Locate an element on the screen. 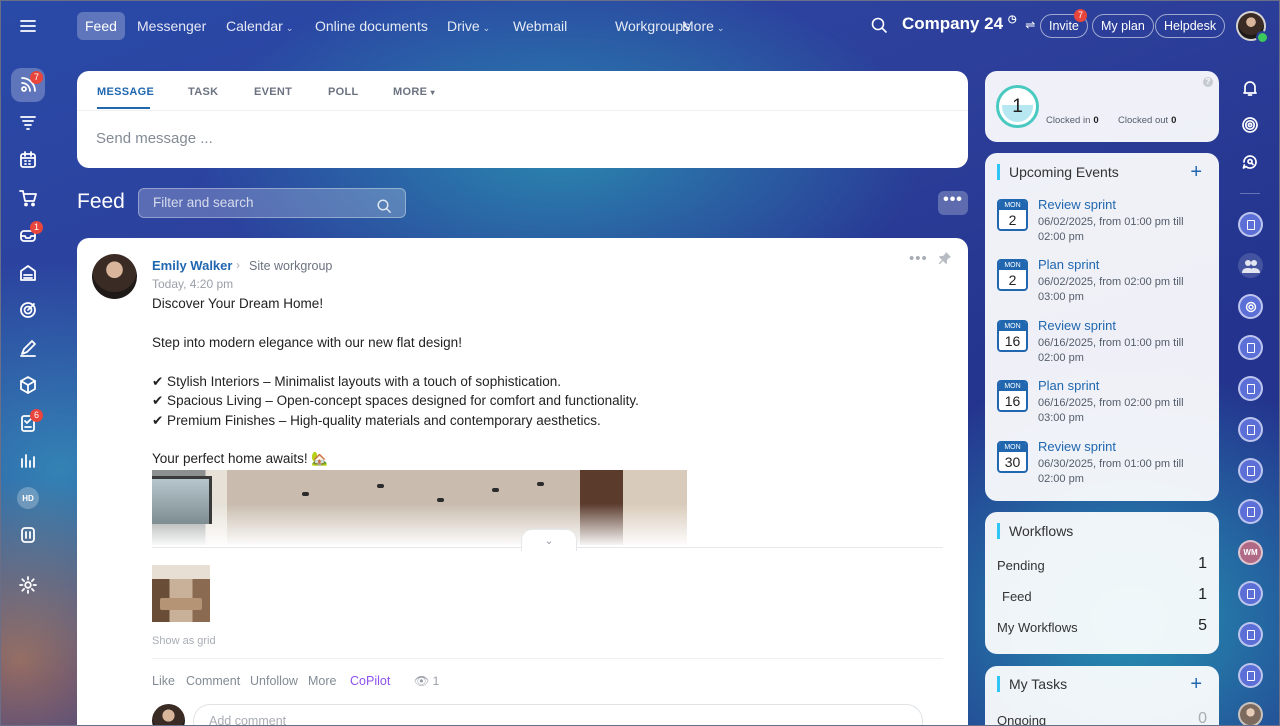 Image resolution: width=1280 pixels, height=726 pixels. nav-calendar: Calendar ⌄ is located at coordinates (259, 26).